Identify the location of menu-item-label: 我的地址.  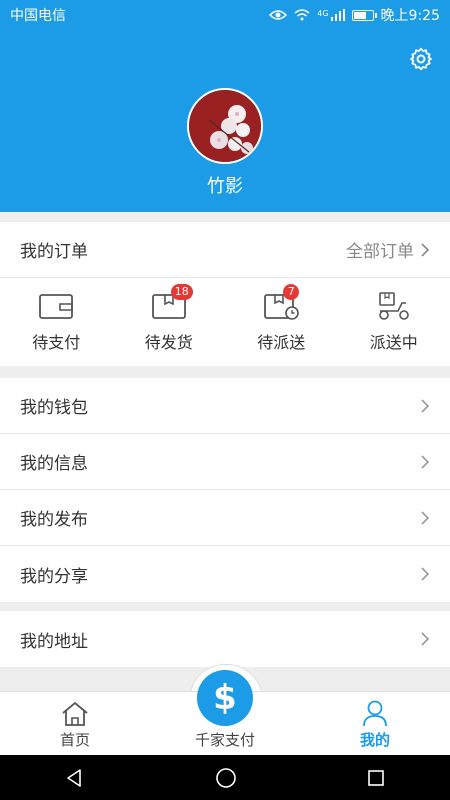
(54, 641).